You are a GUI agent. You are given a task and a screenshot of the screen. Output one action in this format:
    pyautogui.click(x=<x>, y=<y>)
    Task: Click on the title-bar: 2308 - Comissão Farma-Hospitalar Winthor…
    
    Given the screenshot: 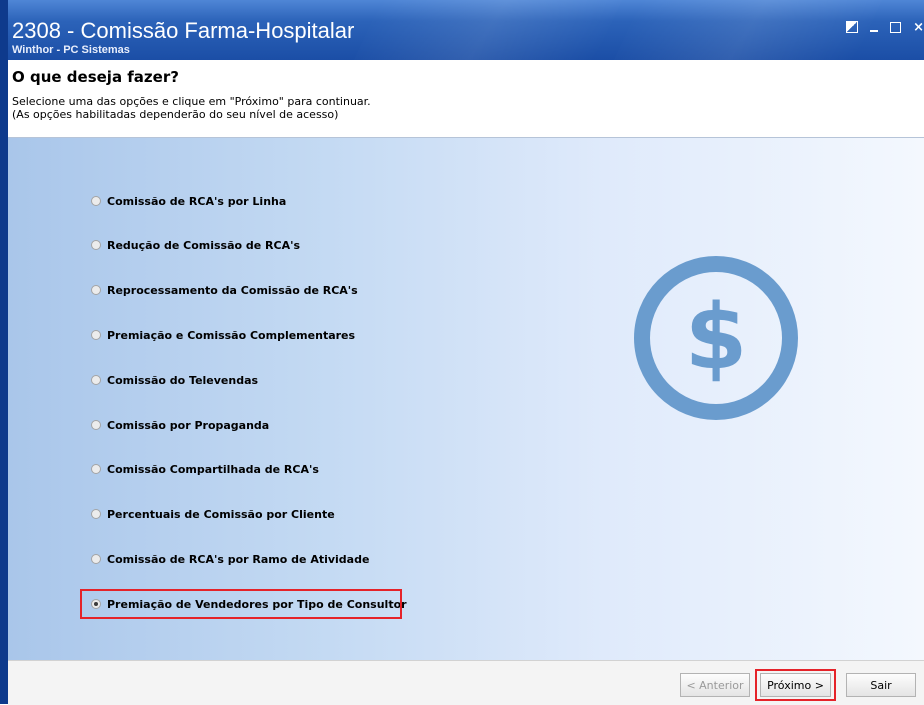 What is the action you would take?
    pyautogui.click(x=466, y=30)
    